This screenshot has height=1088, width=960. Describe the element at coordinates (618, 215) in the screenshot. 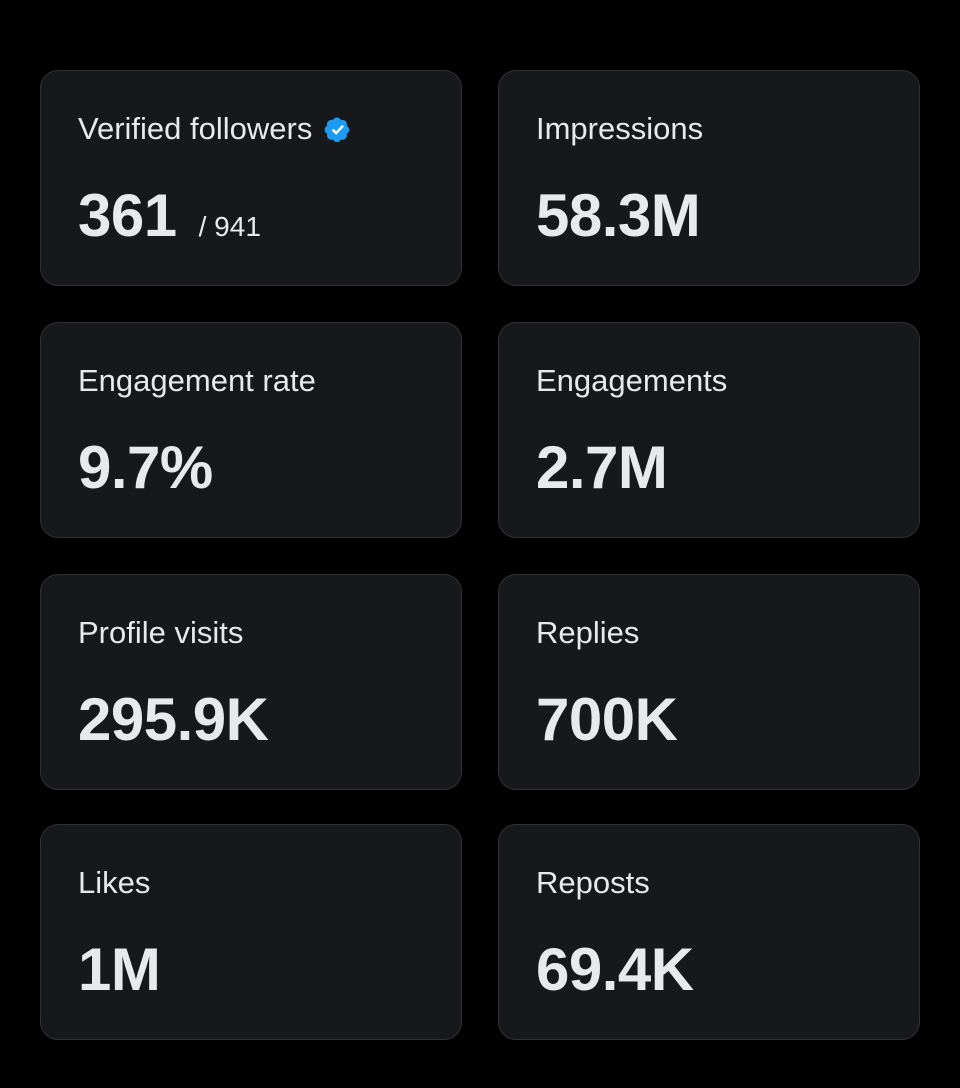

I see `metric-value: 58.3M` at that location.